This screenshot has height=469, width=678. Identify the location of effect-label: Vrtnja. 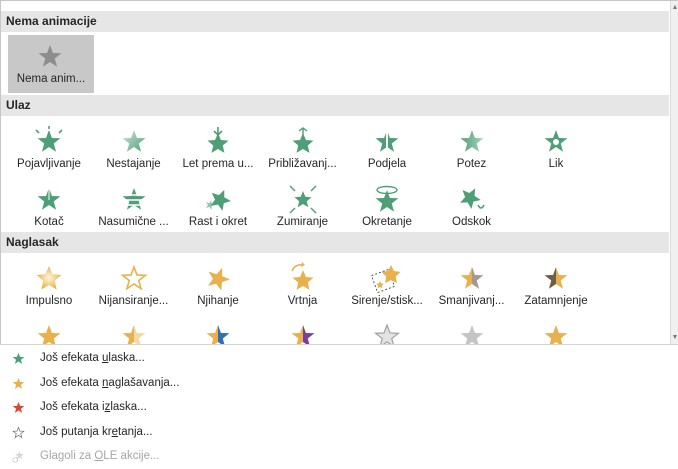
(302, 301).